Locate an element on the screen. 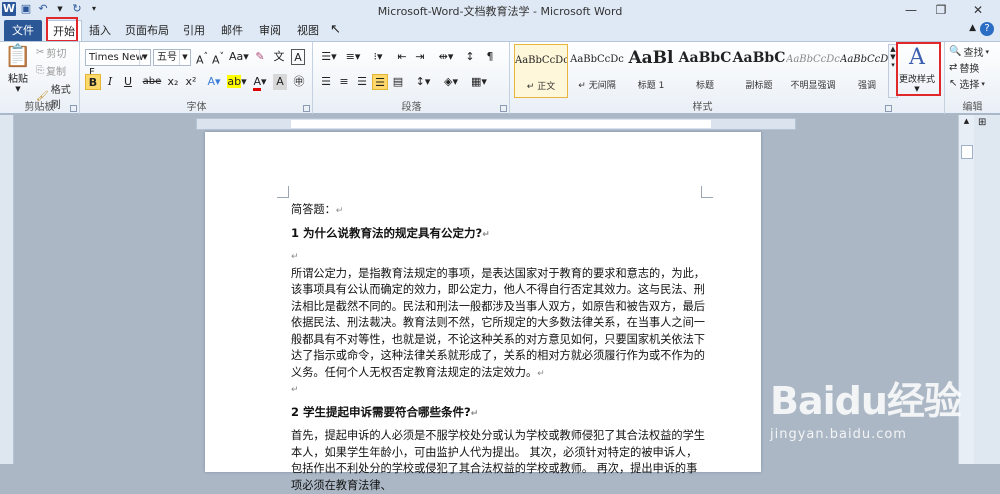 This screenshot has height=494, width=1000. minimize-ribbon-icon: ▲ is located at coordinates (972, 28).